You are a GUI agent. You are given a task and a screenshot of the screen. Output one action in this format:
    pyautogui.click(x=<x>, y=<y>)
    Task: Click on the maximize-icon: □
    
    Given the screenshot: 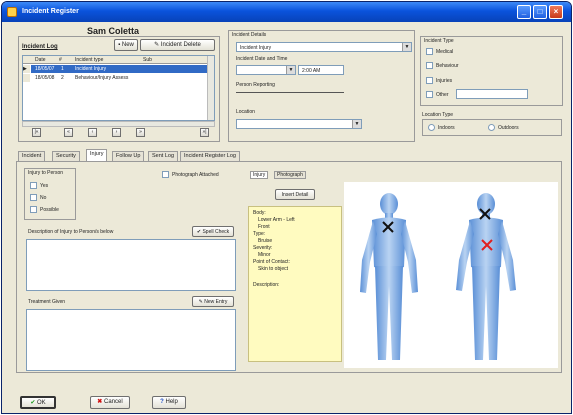 What is the action you would take?
    pyautogui.click(x=540, y=12)
    